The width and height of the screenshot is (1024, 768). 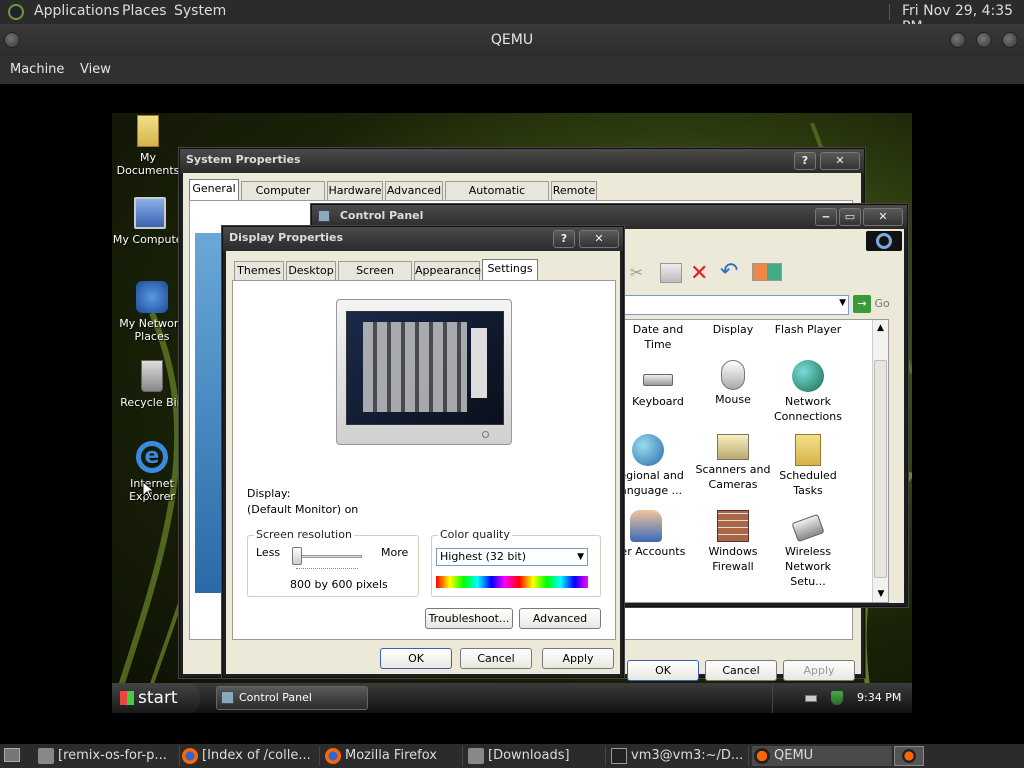 I want to click on scroll-down-icon: ▼, so click(x=880, y=594).